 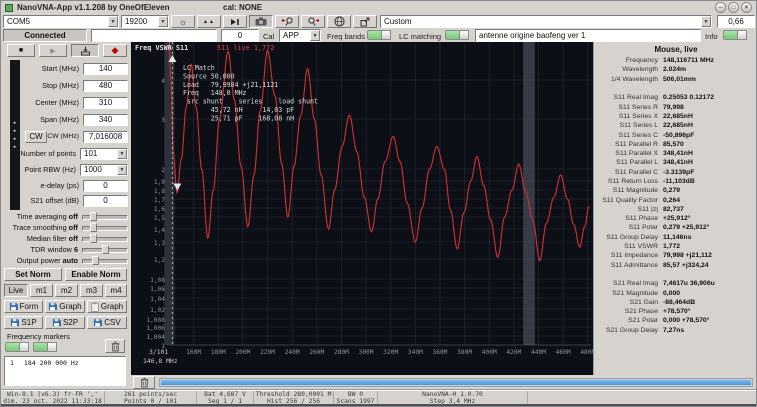 I want to click on mem-m2-button: m2, so click(x=66, y=290).